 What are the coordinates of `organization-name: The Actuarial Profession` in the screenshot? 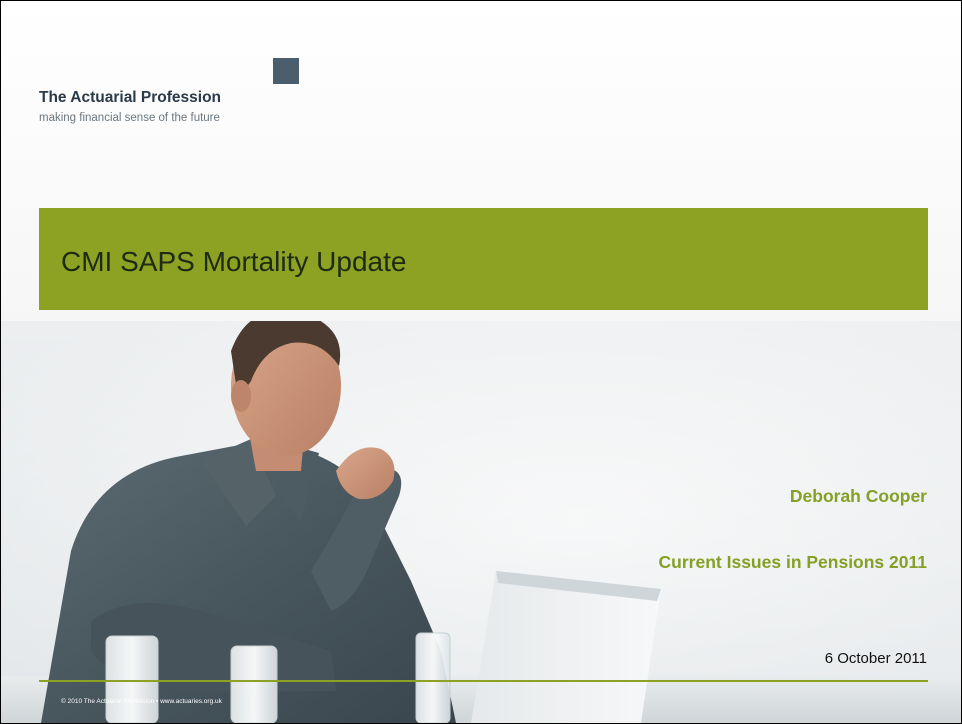 It's located at (130, 97).